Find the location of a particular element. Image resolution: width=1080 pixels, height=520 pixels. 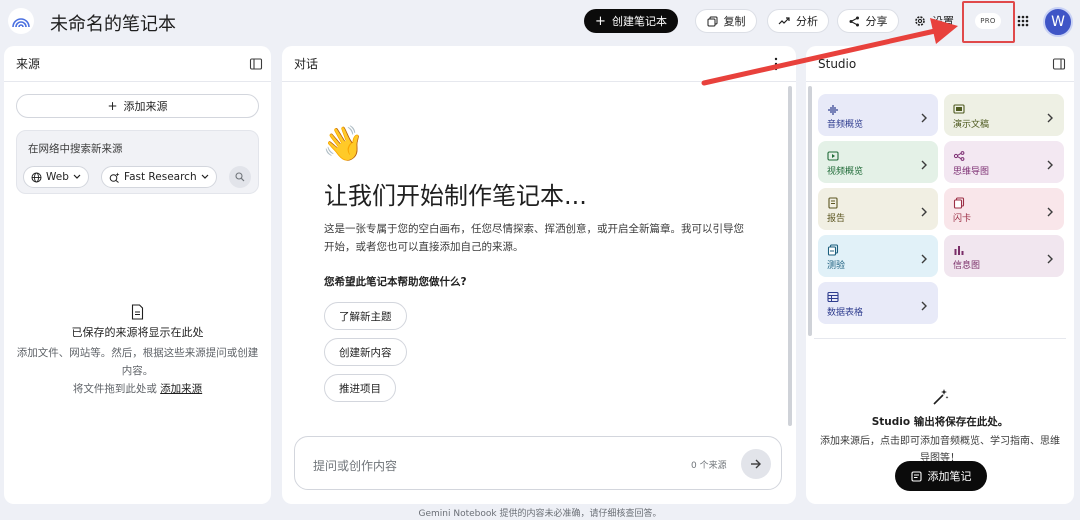

studio-tile-report: 报告 is located at coordinates (878, 209).